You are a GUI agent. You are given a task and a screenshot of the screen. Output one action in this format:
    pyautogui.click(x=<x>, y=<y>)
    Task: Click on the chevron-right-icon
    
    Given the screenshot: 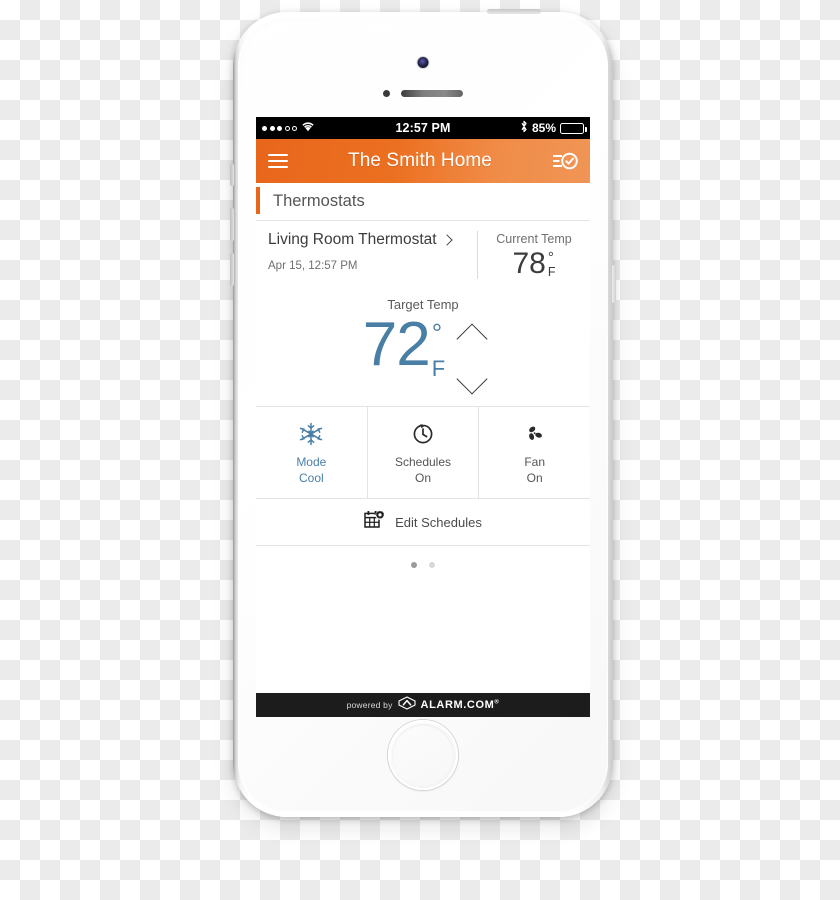 What is the action you would take?
    pyautogui.click(x=446, y=239)
    